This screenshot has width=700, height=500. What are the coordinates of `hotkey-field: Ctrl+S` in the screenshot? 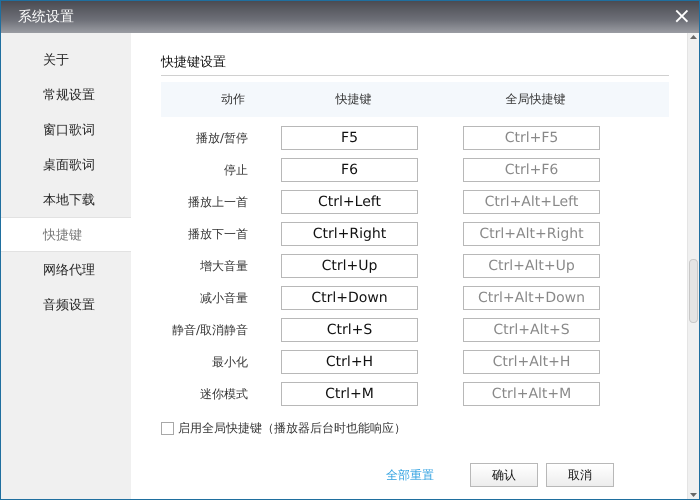 It's located at (349, 330).